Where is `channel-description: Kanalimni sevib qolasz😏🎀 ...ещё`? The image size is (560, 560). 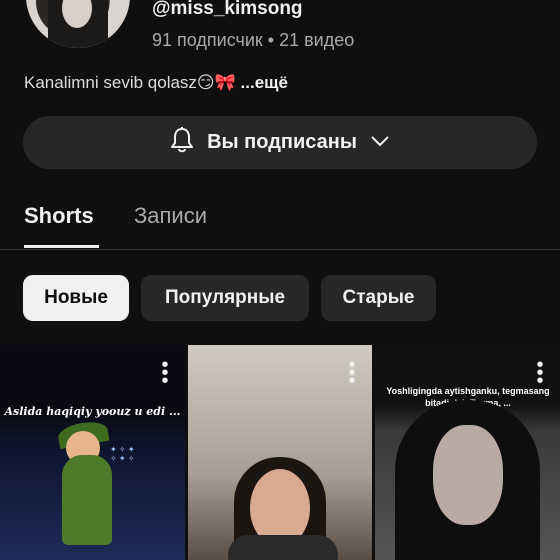
channel-description: Kanalimni sevib qolasz😏🎀 ...ещё is located at coordinates (156, 83).